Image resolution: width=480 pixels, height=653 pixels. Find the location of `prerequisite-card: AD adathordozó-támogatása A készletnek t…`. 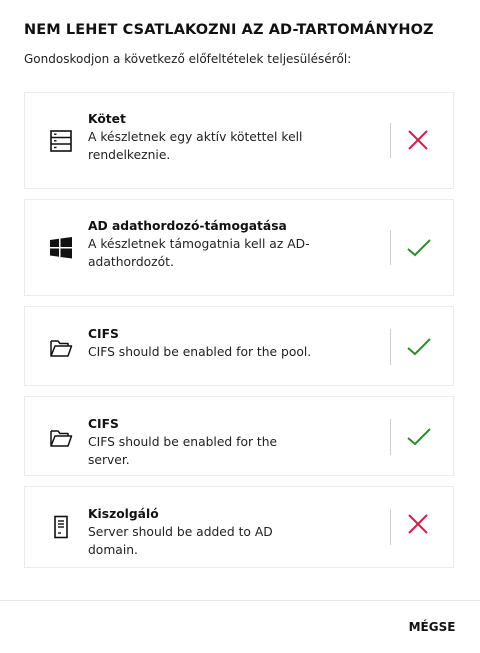

prerequisite-card: AD adathordozó-támogatása A készletnek t… is located at coordinates (239, 247).